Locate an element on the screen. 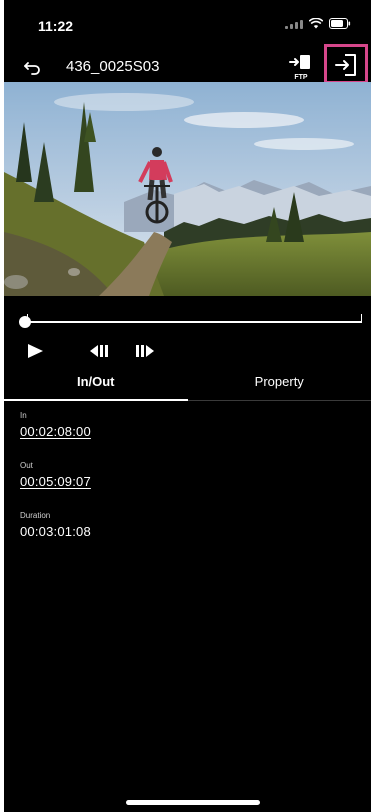 The width and height of the screenshot is (373, 812). status-time: 11:22 is located at coordinates (56, 26).